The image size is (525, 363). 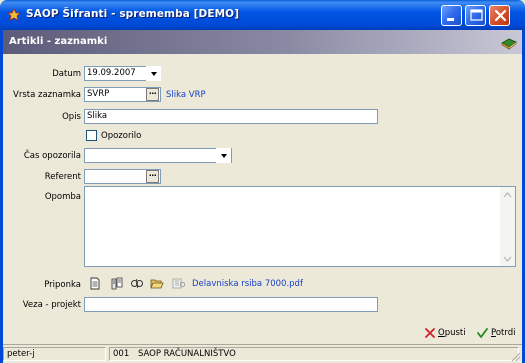 What do you see at coordinates (515, 356) in the screenshot?
I see `resize-grip-icon` at bounding box center [515, 356].